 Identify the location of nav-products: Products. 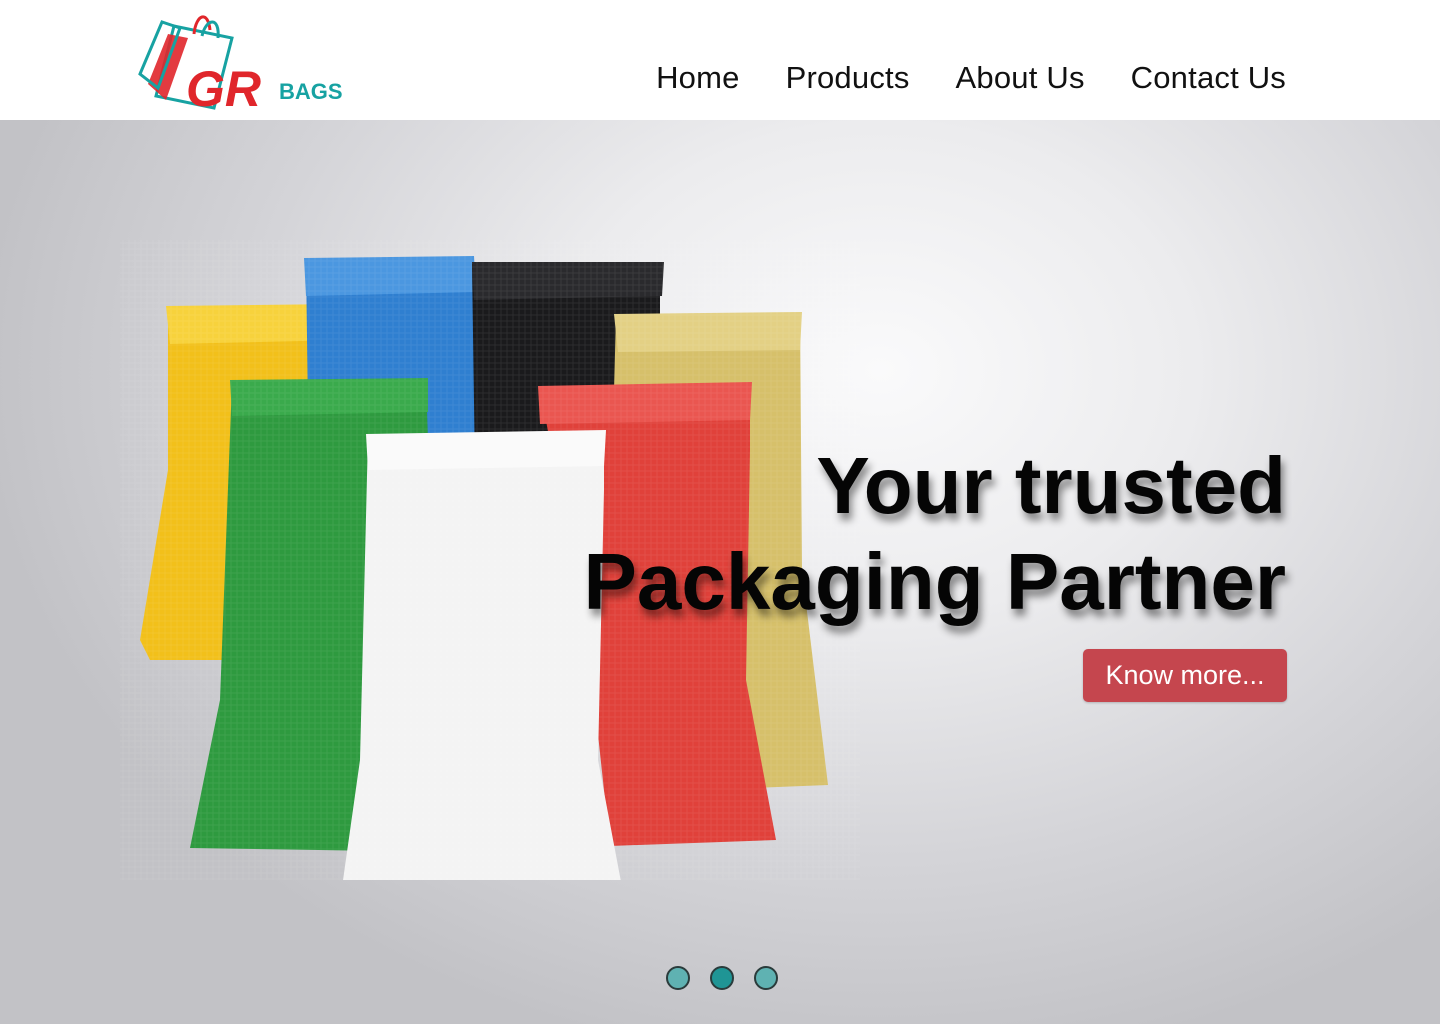
(848, 78).